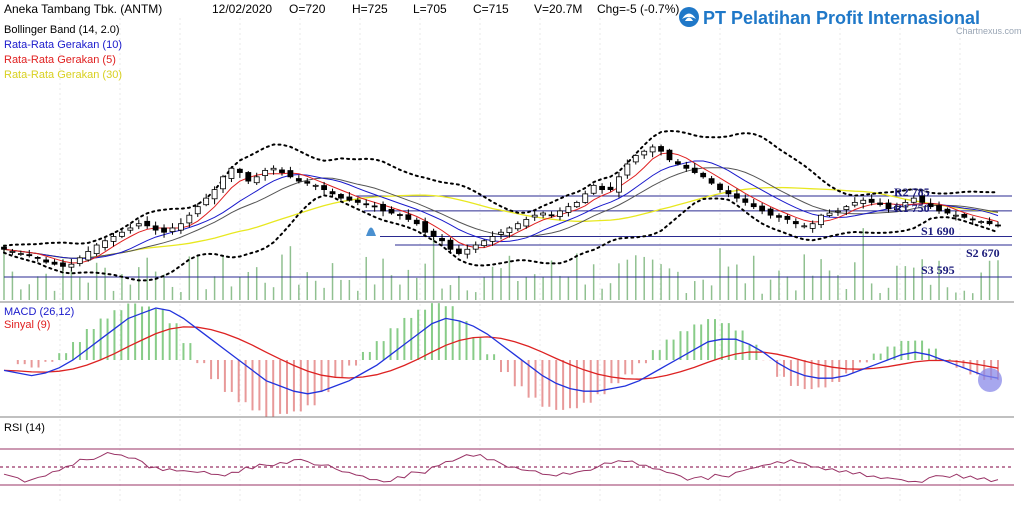  Describe the element at coordinates (983, 253) in the screenshot. I see `level-label-s2: S2 670` at that location.